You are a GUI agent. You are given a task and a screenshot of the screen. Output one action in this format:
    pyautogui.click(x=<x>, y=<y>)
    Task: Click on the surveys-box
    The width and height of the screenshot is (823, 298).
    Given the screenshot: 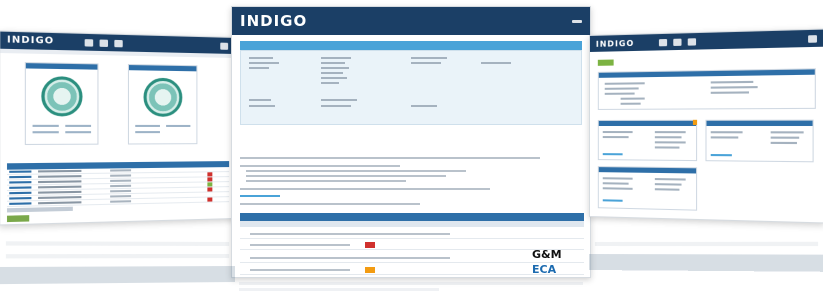 What is the action you would take?
    pyautogui.click(x=647, y=140)
    